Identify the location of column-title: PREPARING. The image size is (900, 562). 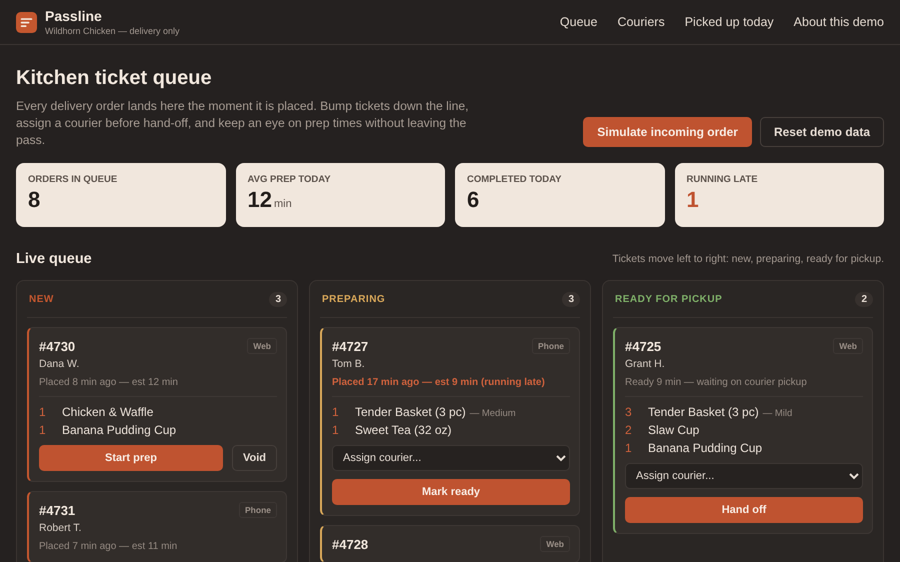
(353, 299).